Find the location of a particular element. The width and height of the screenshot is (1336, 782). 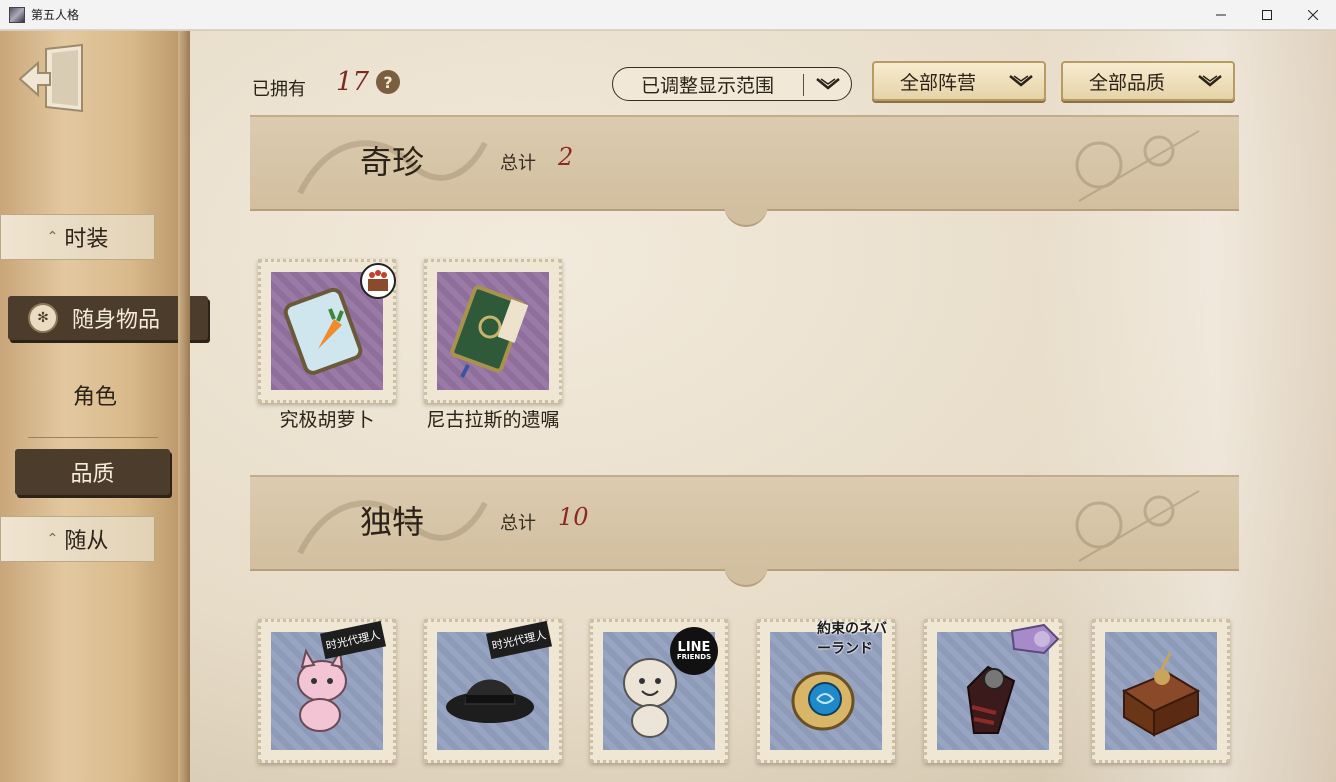

shield-emblem-icon: ✻ is located at coordinates (43, 318).